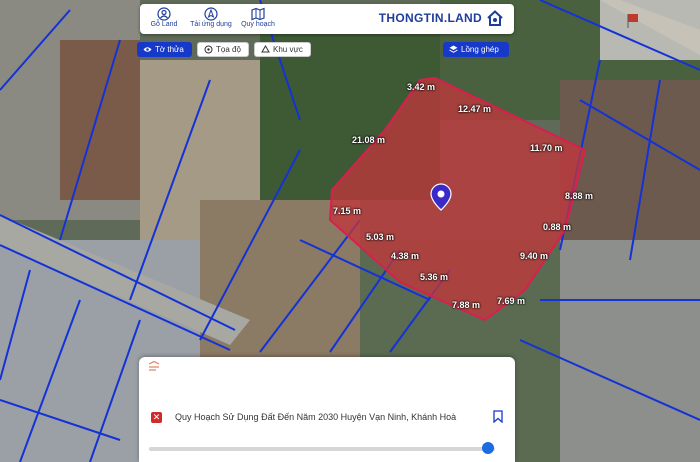  I want to click on to-thua-label: Tờ thửa, so click(169, 49).